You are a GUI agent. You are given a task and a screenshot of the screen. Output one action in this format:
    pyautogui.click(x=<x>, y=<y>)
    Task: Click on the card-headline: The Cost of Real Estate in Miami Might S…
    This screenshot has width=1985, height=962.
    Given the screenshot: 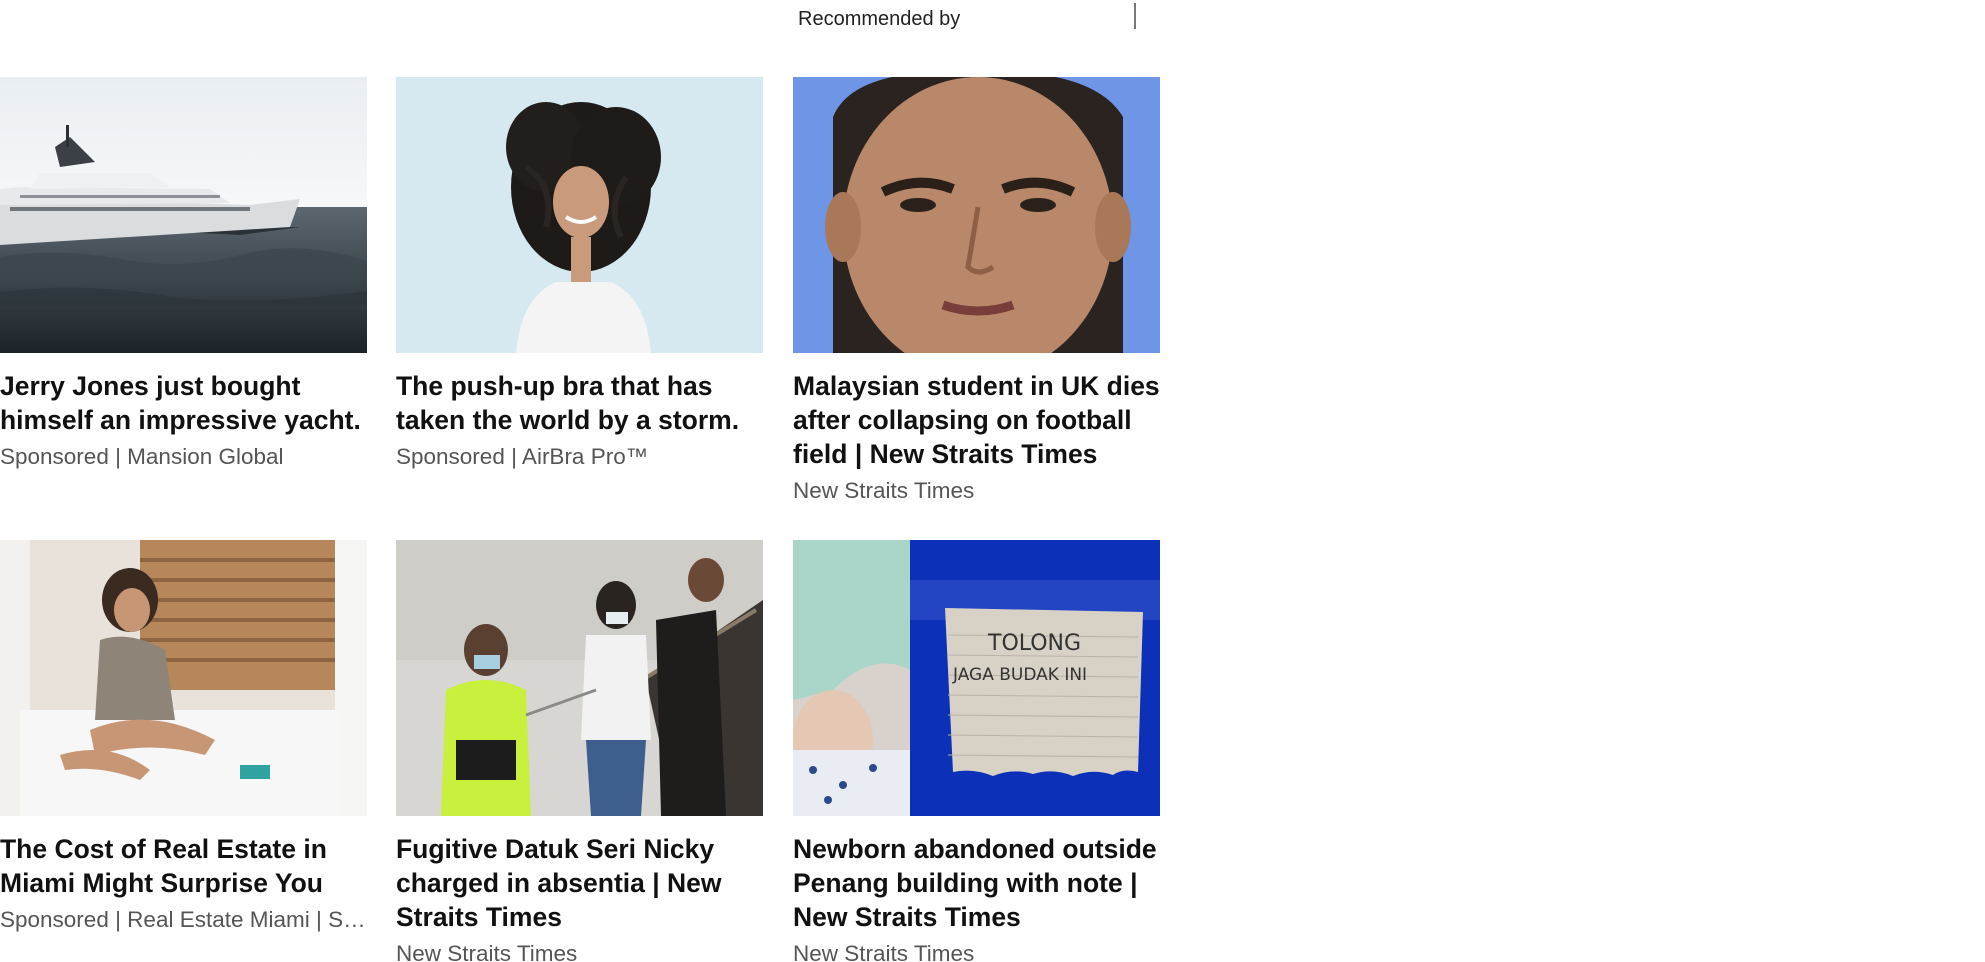 What is the action you would take?
    pyautogui.click(x=183, y=866)
    